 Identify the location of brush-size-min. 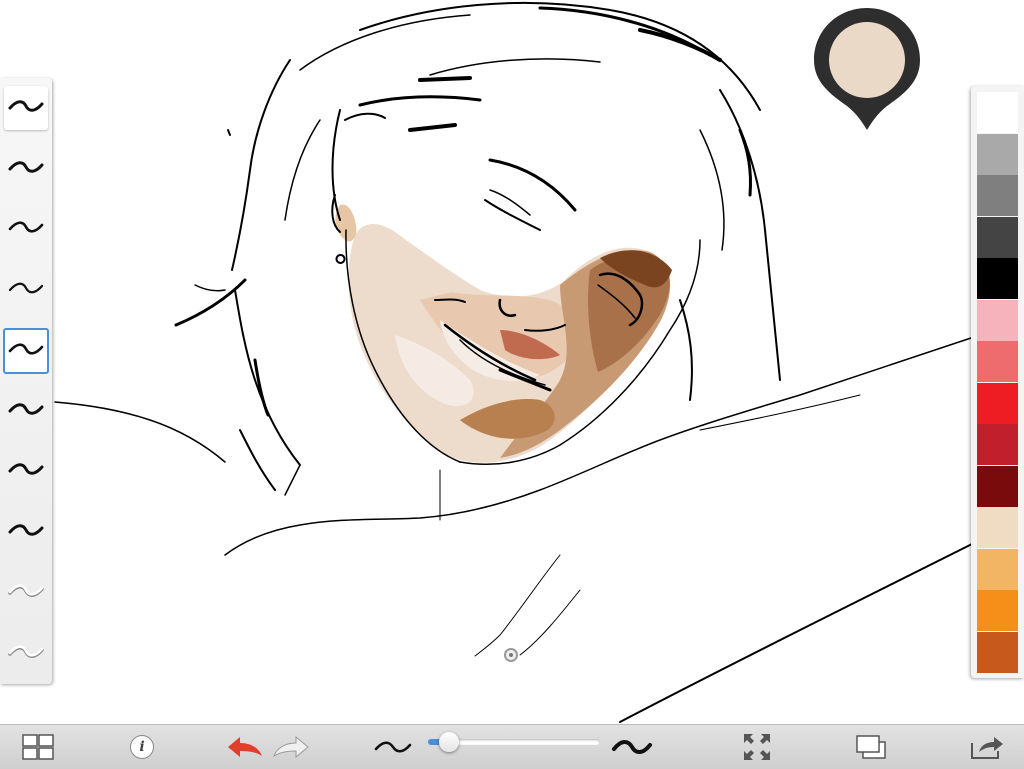
(393, 747).